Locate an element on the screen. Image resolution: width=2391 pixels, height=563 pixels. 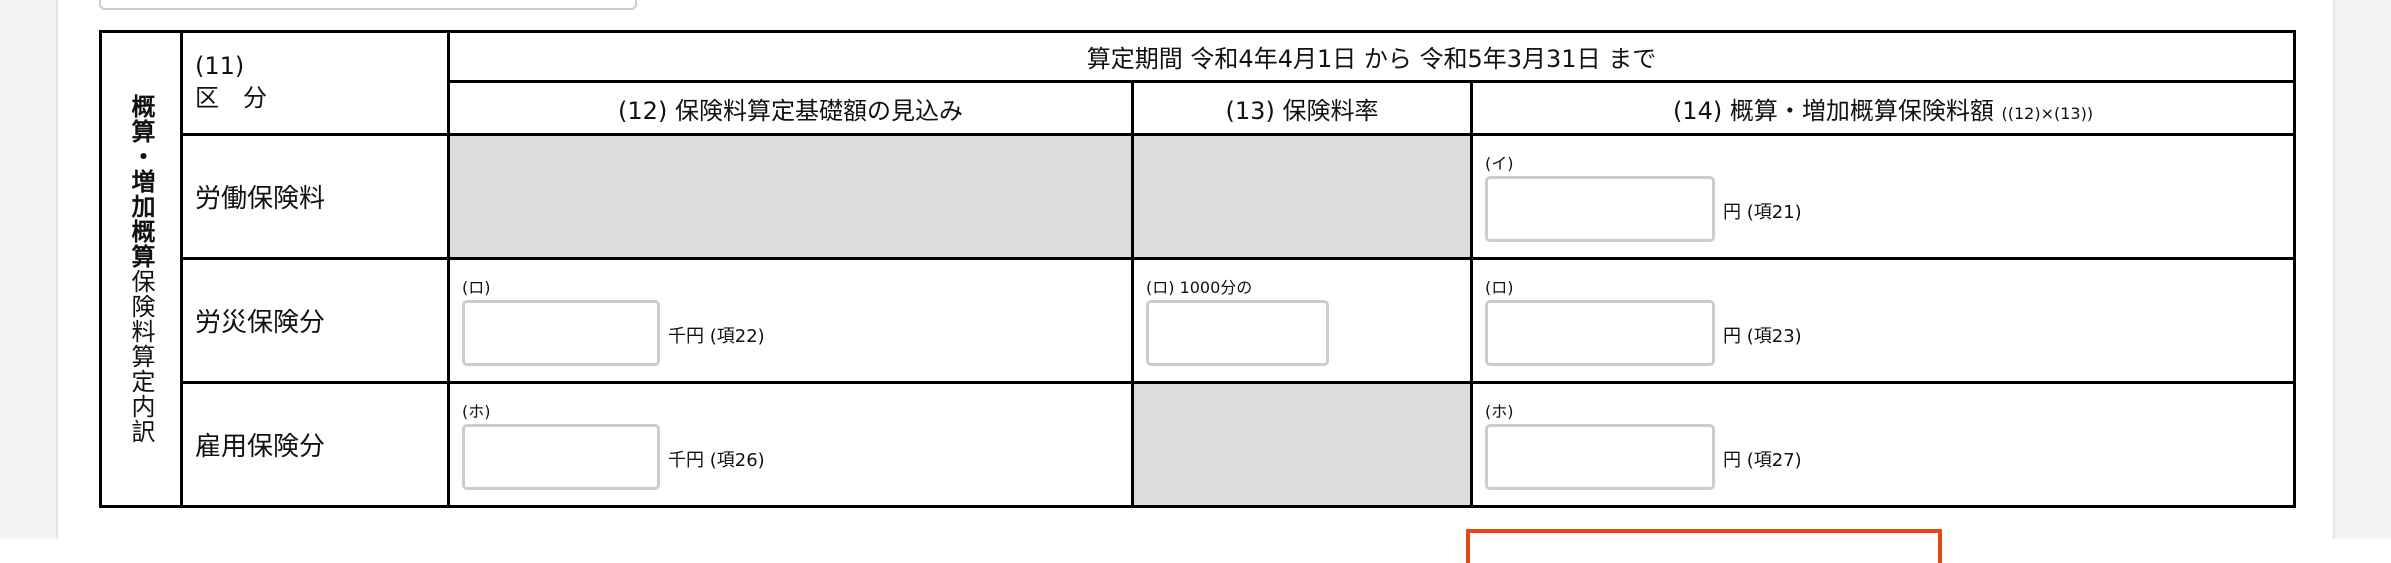
side-title: 概算・増加概算保険料算定内訳 is located at coordinates (141, 269).